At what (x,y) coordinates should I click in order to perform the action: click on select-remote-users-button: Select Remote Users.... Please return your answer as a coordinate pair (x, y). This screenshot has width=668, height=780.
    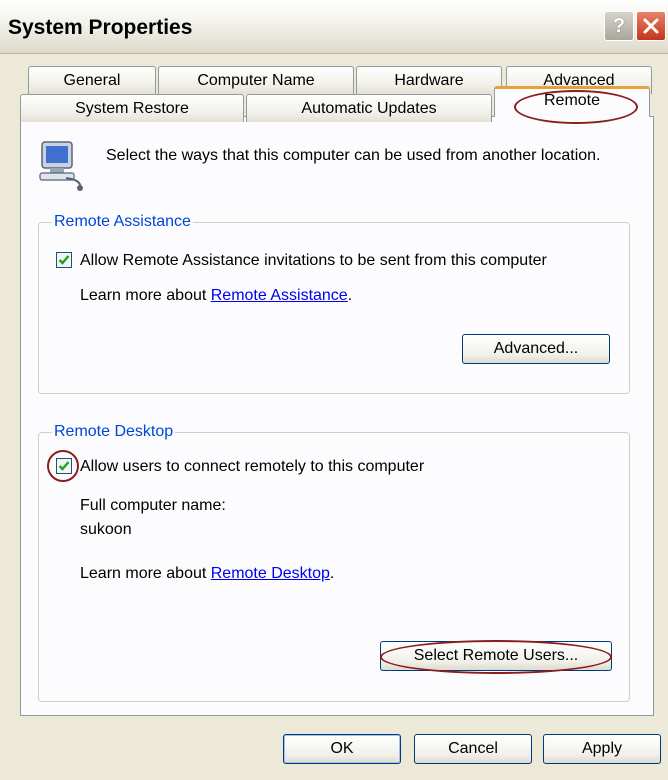
    Looking at the image, I should click on (496, 656).